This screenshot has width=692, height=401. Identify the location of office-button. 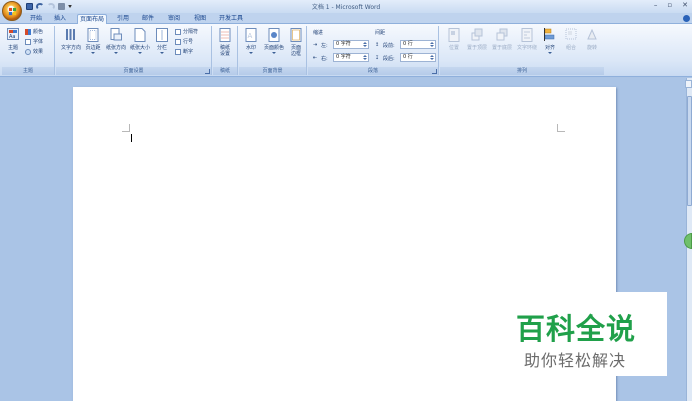
(12, 11).